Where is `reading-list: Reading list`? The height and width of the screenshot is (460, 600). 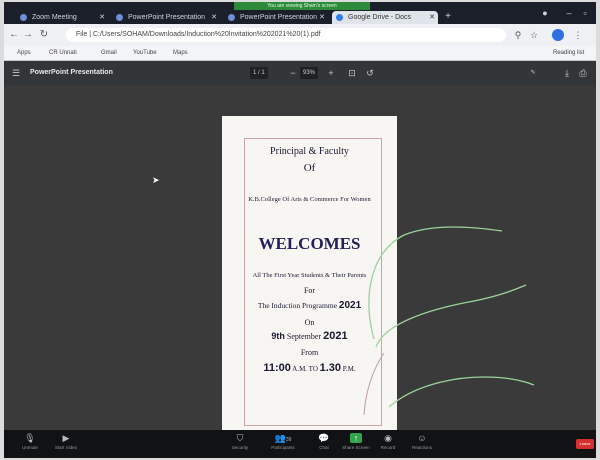
reading-list: Reading list is located at coordinates (564, 53).